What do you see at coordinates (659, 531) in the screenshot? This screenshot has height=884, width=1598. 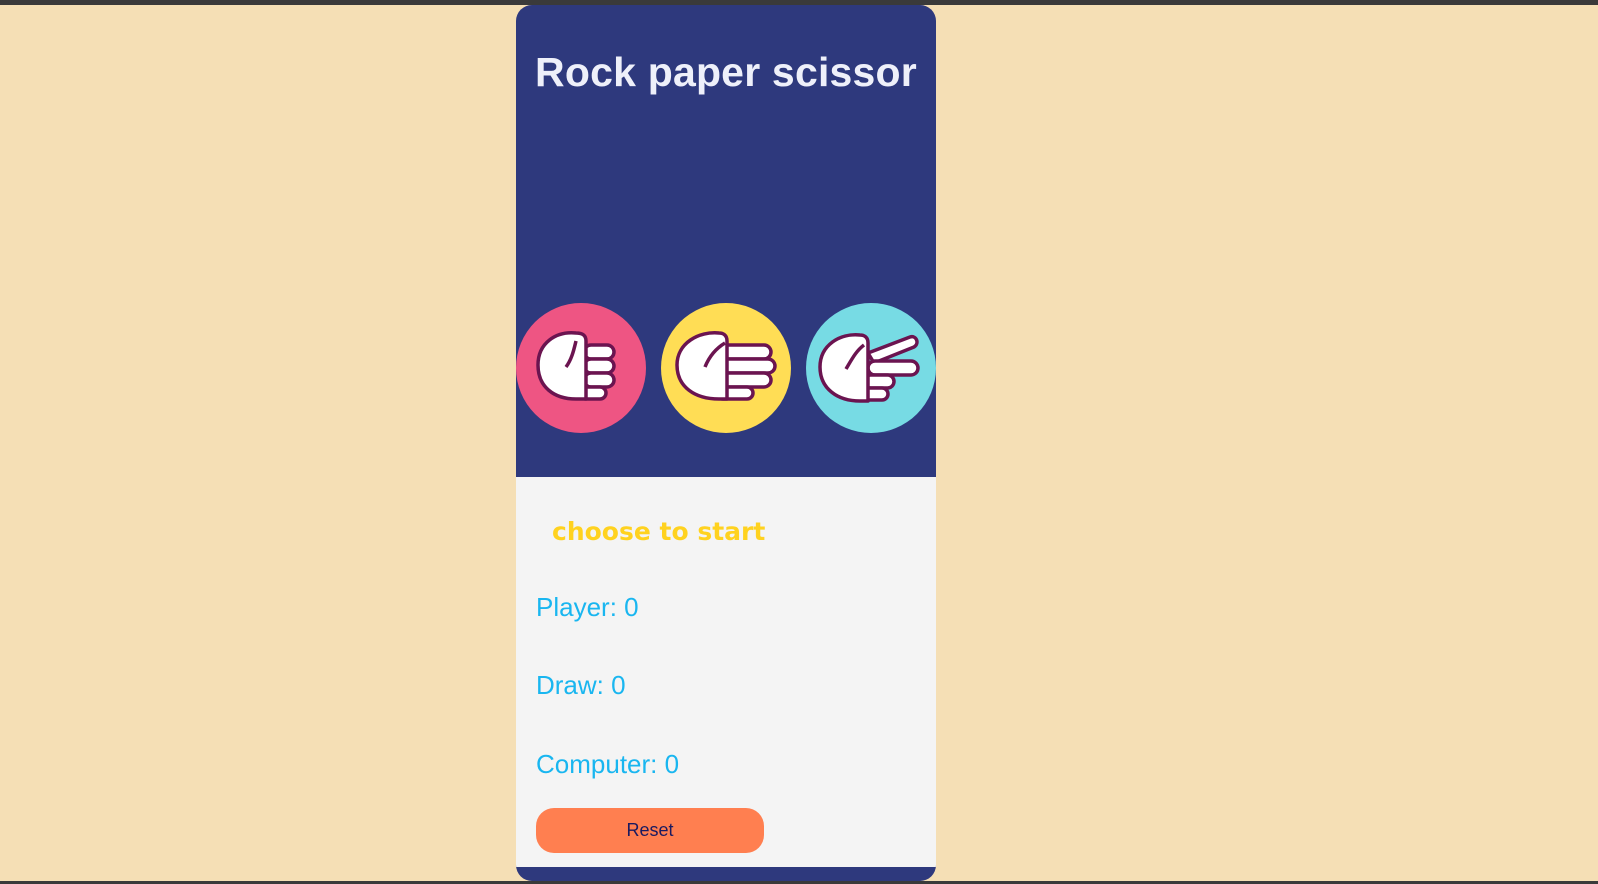 I see `status-message: choose to start` at bounding box center [659, 531].